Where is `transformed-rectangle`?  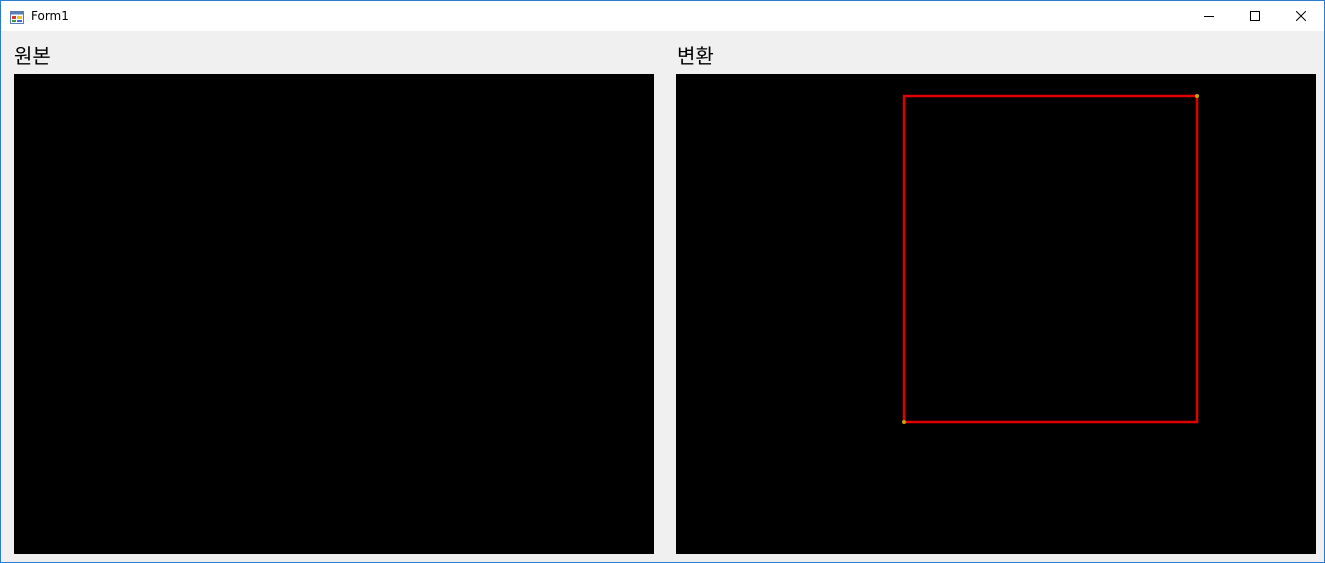 transformed-rectangle is located at coordinates (1050, 259).